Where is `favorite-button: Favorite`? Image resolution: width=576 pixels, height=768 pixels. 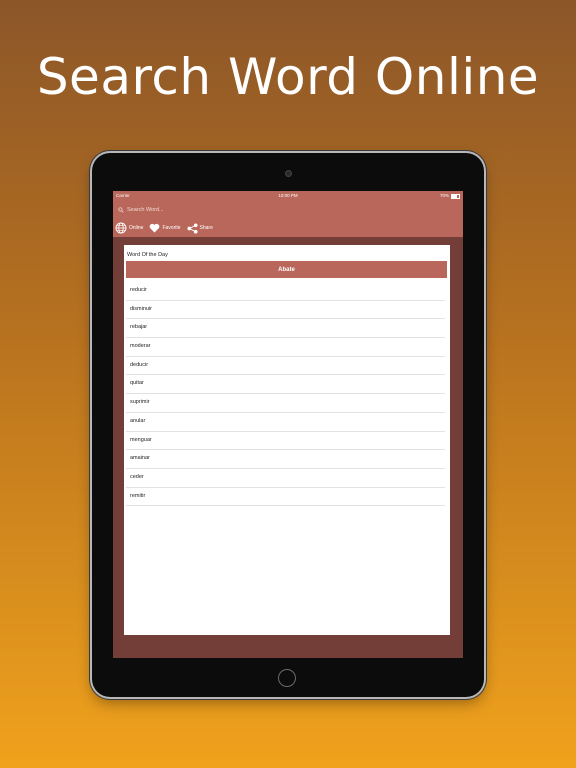
favorite-button: Favorite is located at coordinates (165, 228).